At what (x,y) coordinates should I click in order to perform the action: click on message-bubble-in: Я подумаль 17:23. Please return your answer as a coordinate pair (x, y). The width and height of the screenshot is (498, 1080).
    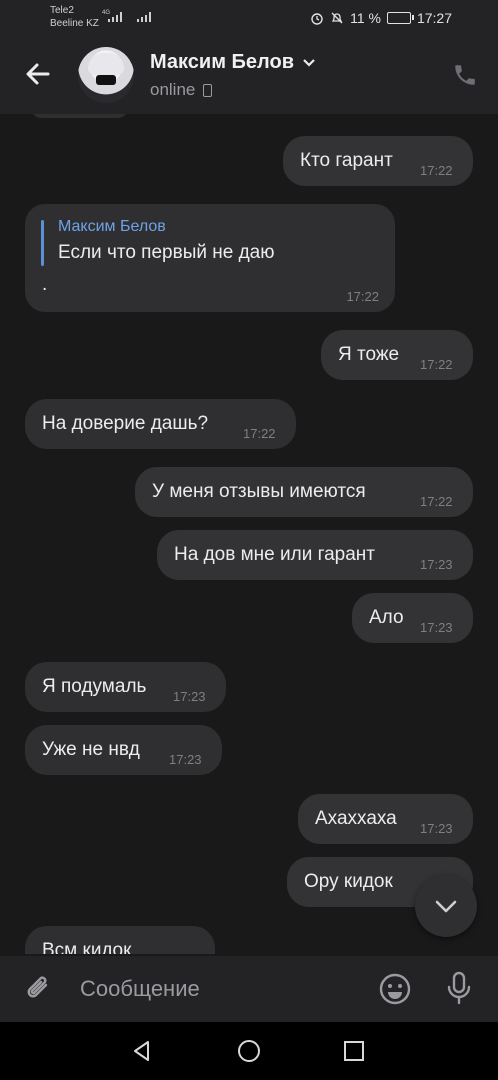
    Looking at the image, I should click on (125, 687).